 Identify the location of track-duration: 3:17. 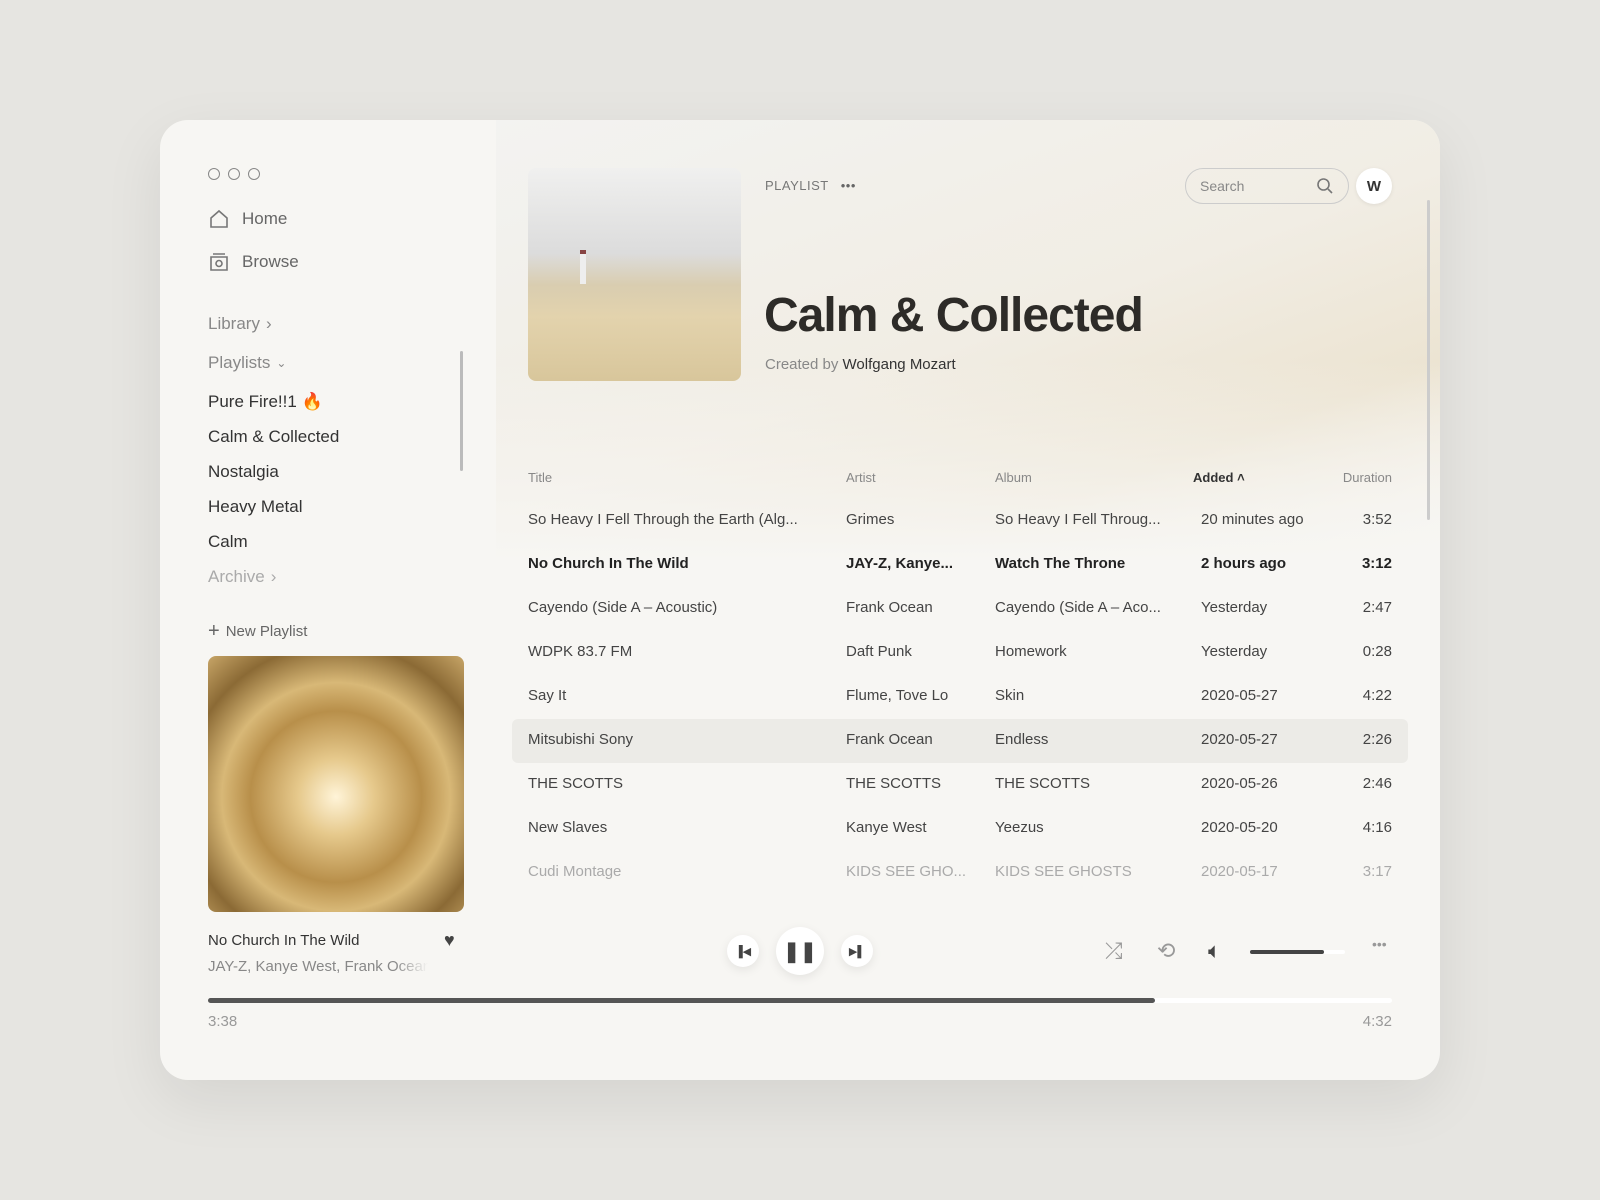
(1377, 871).